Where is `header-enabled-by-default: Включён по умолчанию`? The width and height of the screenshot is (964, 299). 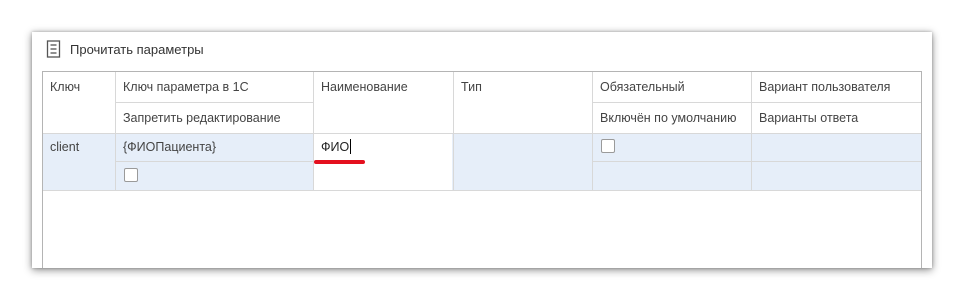
header-enabled-by-default: Включён по умолчанию is located at coordinates (672, 118).